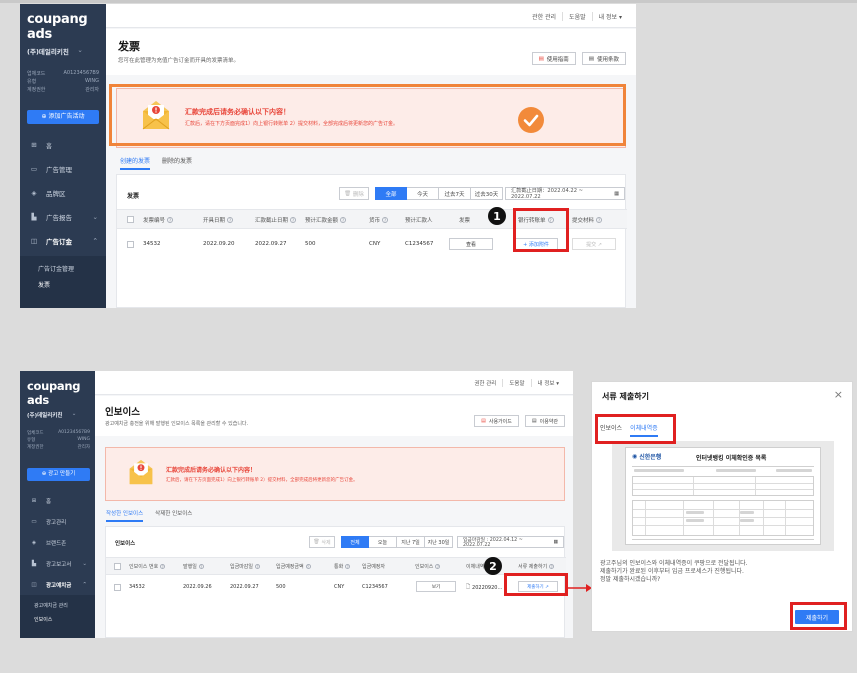  What do you see at coordinates (57, 542) in the screenshot?
I see `nav-item-brand-zone: ◈ 브랜드존` at bounding box center [57, 542].